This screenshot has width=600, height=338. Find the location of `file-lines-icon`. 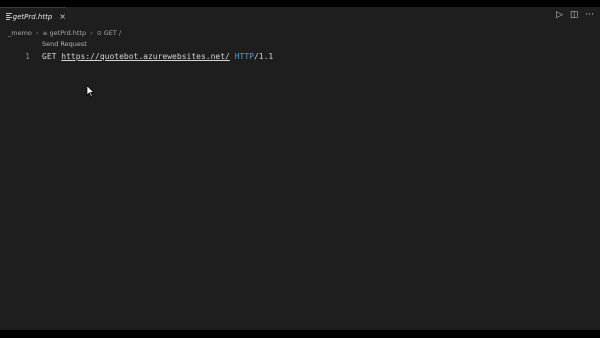

file-lines-icon is located at coordinates (9, 16).